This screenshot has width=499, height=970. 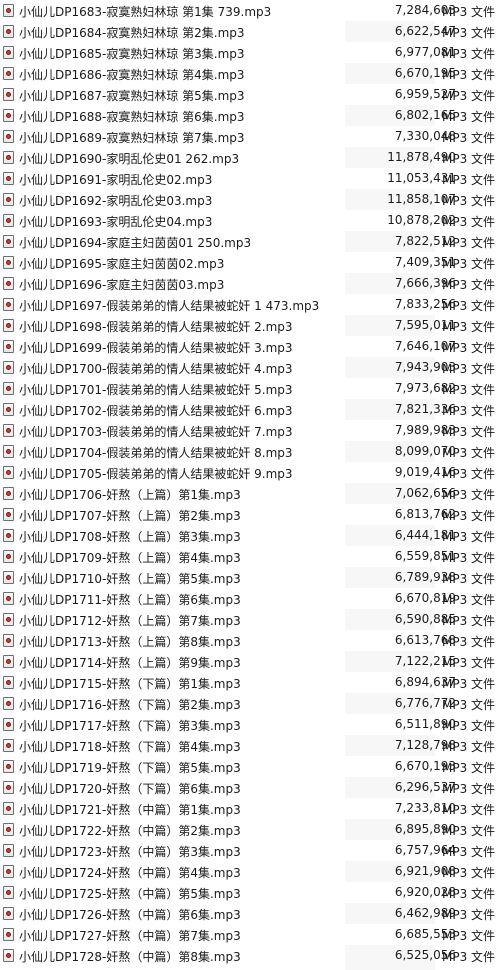 I want to click on file-size: 7,122,215, so click(x=425, y=661).